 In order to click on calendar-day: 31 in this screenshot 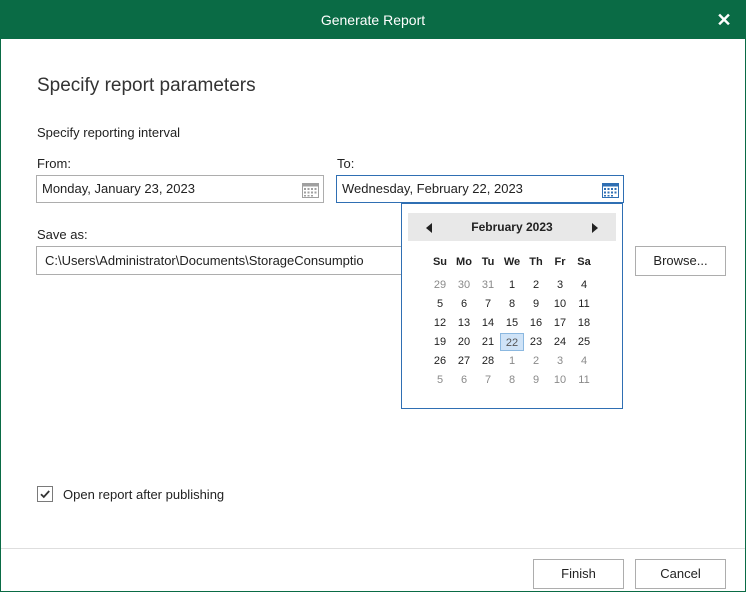, I will do `click(488, 285)`.